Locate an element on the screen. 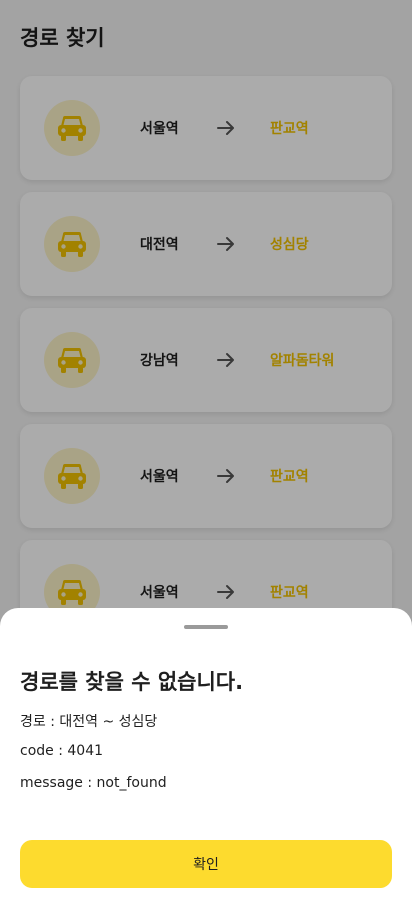  error-message-line: message : not_found is located at coordinates (93, 783).